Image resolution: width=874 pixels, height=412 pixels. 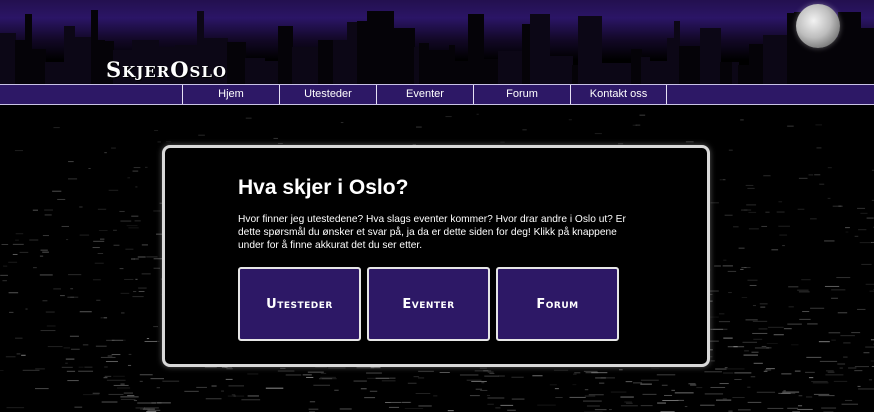 What do you see at coordinates (299, 304) in the screenshot?
I see `venues-button: Utesteder` at bounding box center [299, 304].